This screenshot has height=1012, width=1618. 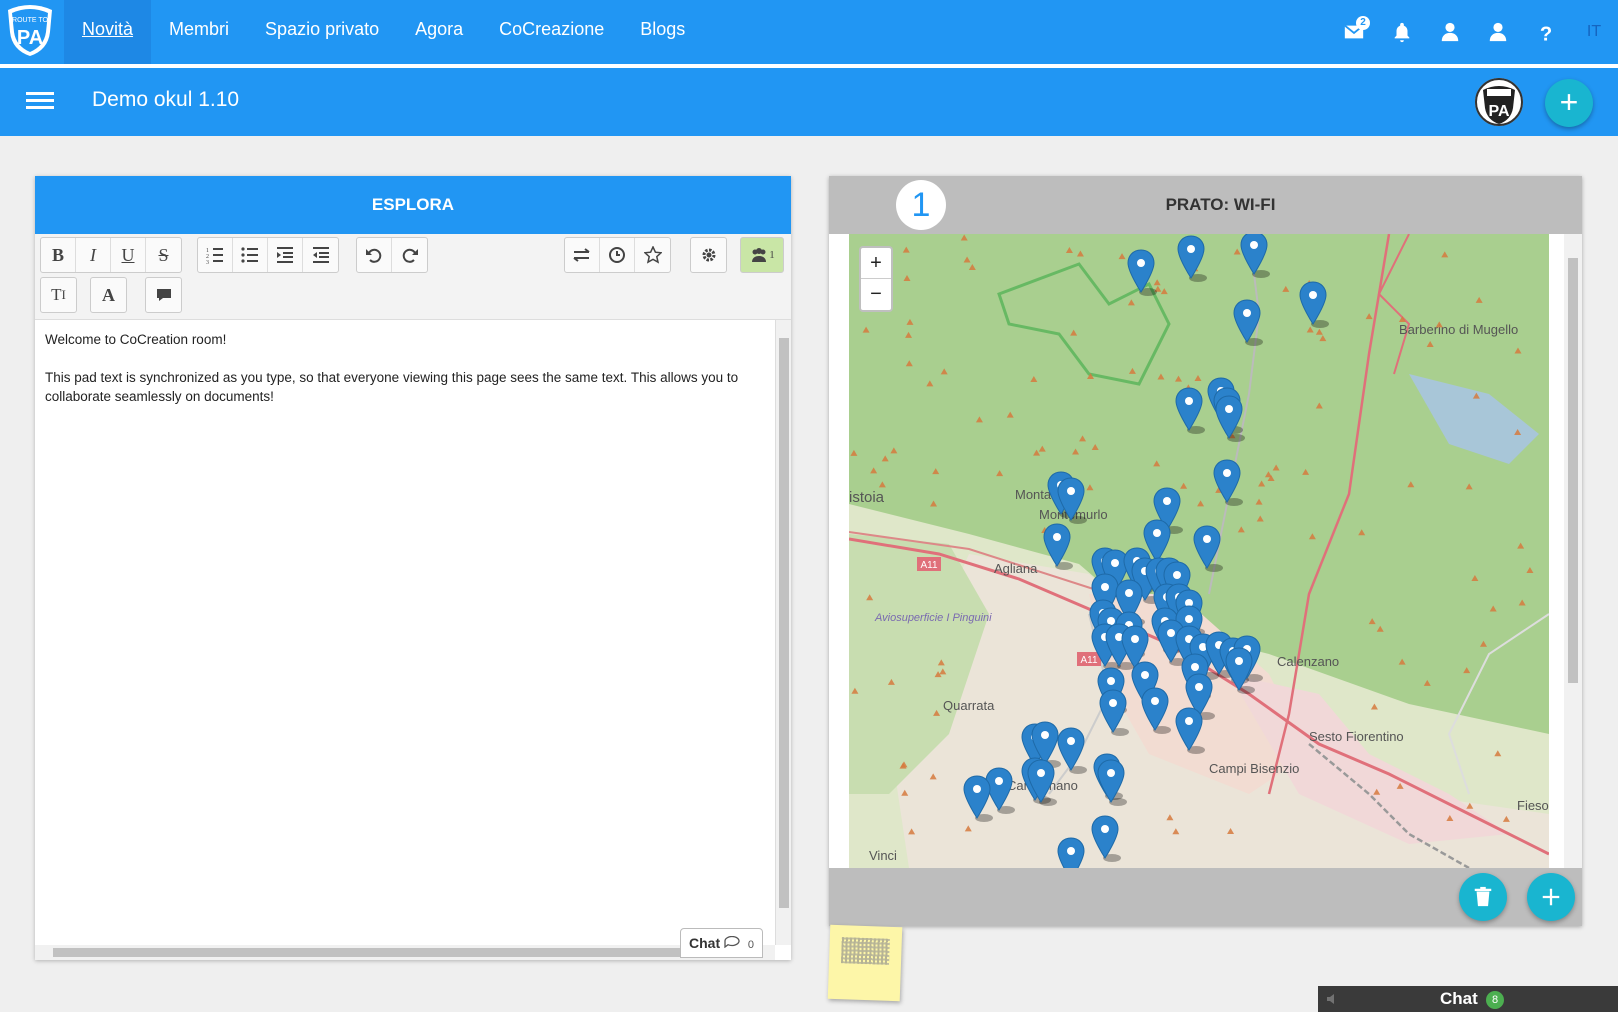 What do you see at coordinates (1459, 998) in the screenshot?
I see `chat-label: Chat` at bounding box center [1459, 998].